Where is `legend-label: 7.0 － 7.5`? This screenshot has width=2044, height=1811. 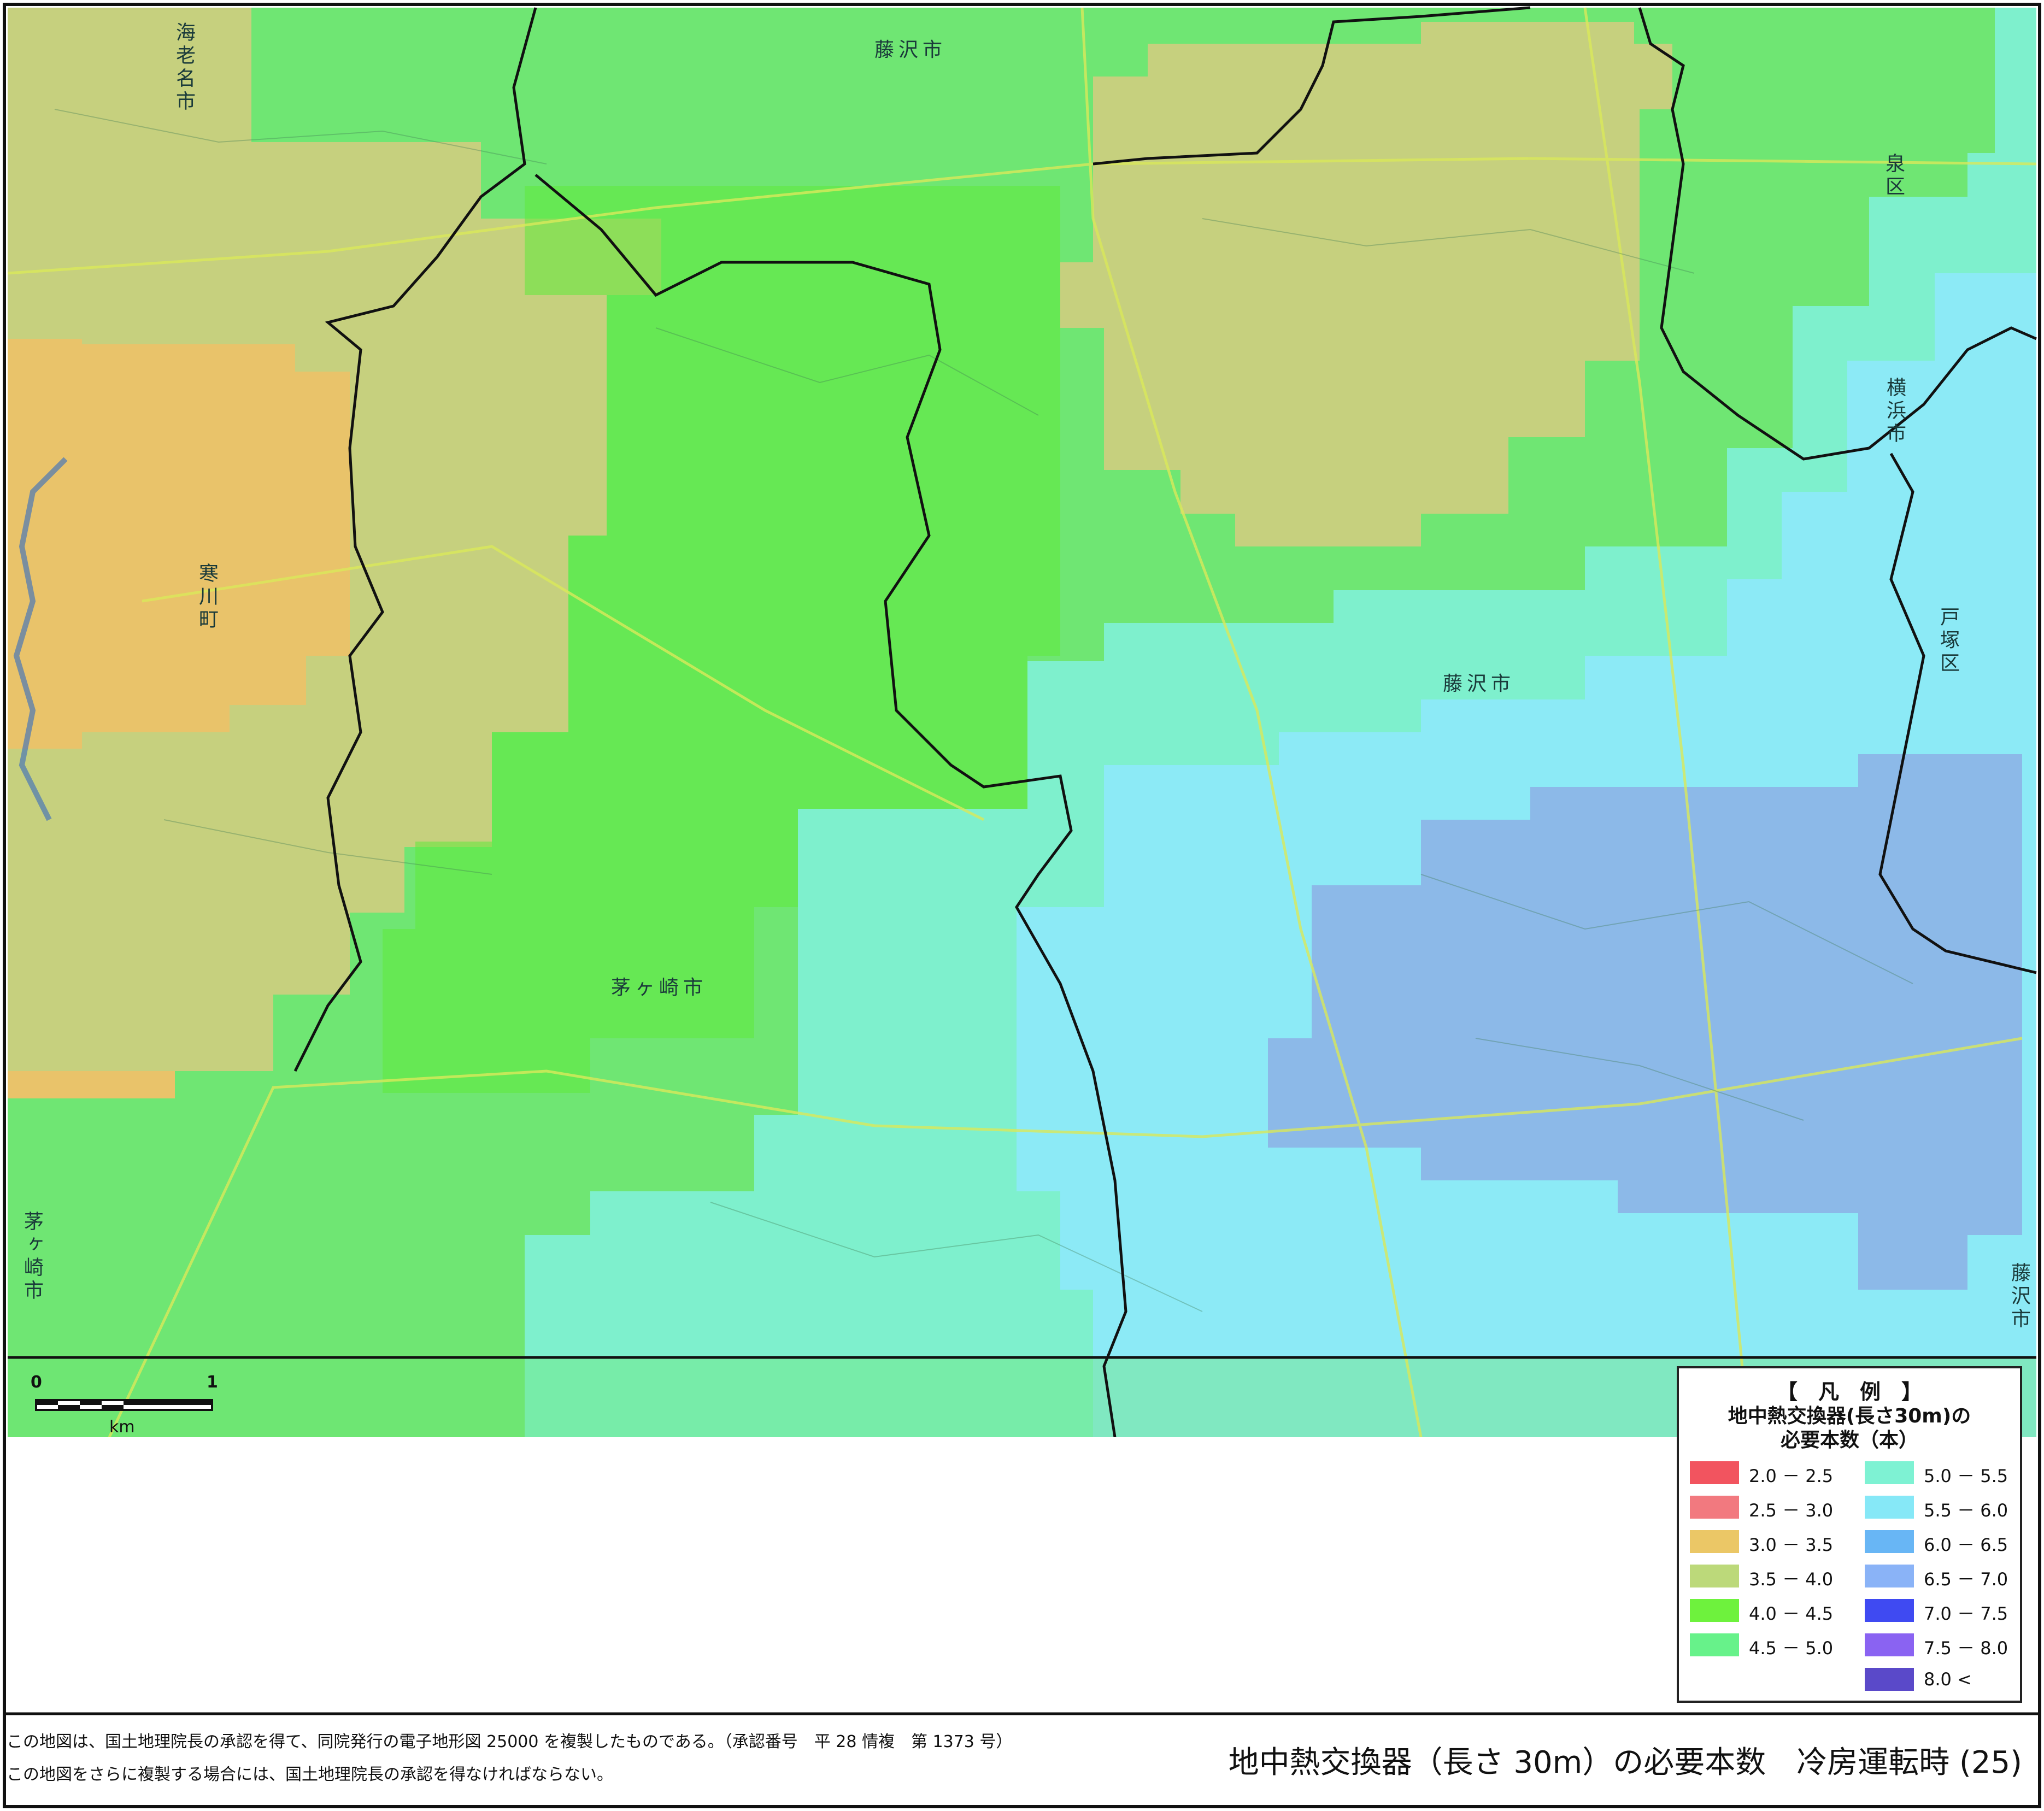
legend-label: 7.0 － 7.5 is located at coordinates (1966, 1613).